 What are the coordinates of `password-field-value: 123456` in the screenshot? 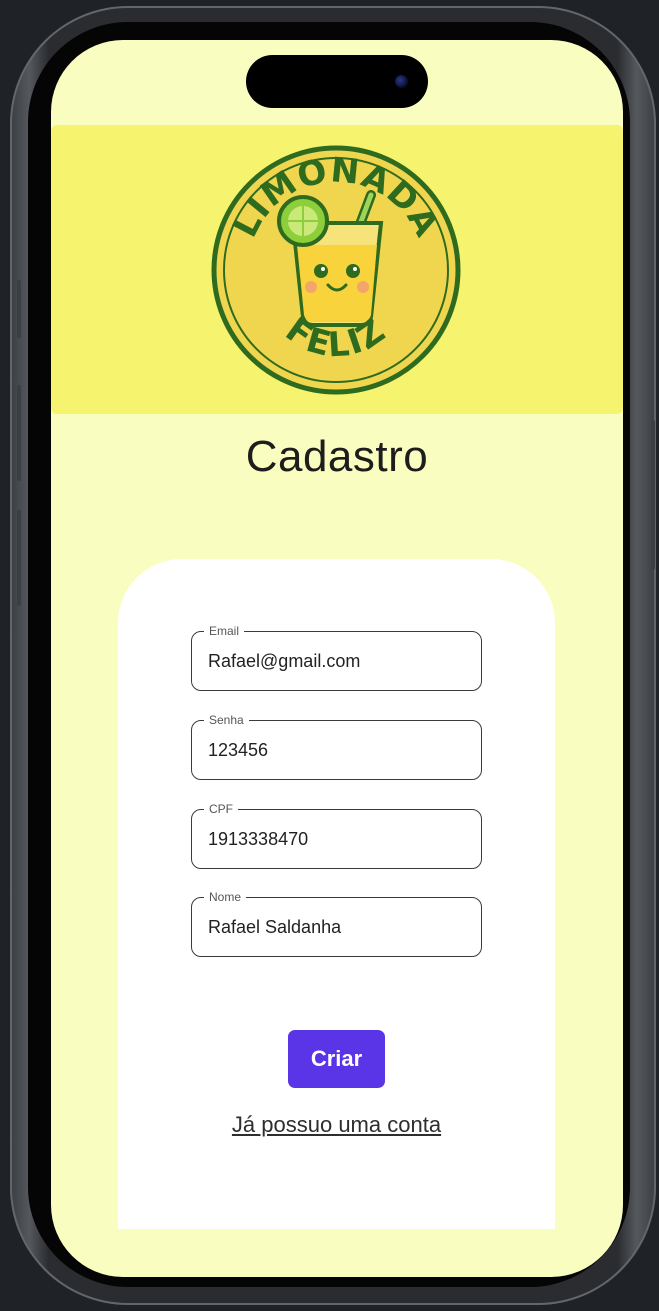 It's located at (238, 750).